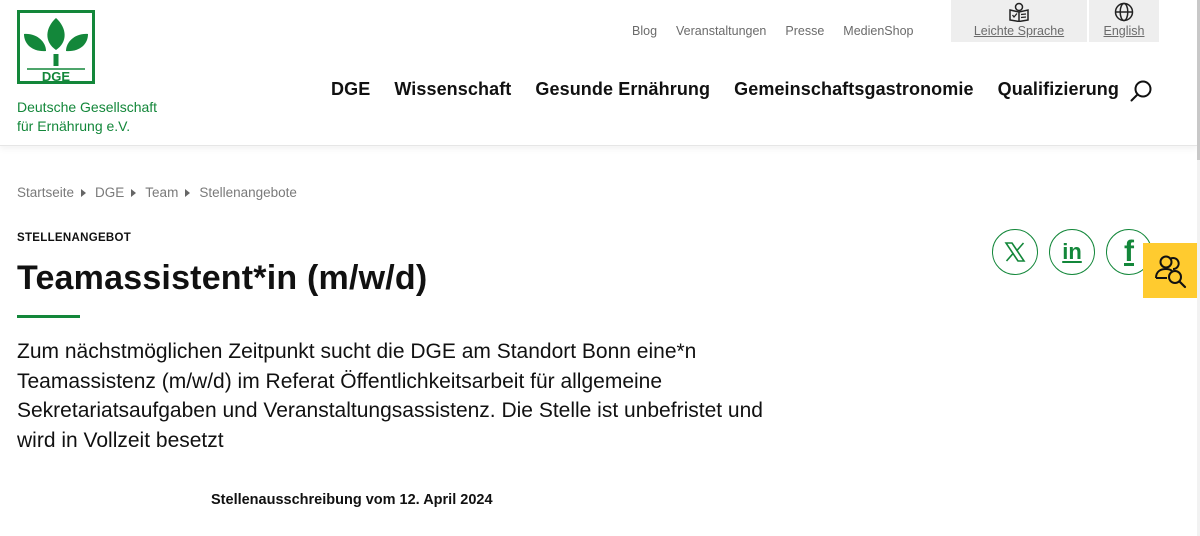  What do you see at coordinates (109, 192) in the screenshot?
I see `breadcrumb-dge: DGE` at bounding box center [109, 192].